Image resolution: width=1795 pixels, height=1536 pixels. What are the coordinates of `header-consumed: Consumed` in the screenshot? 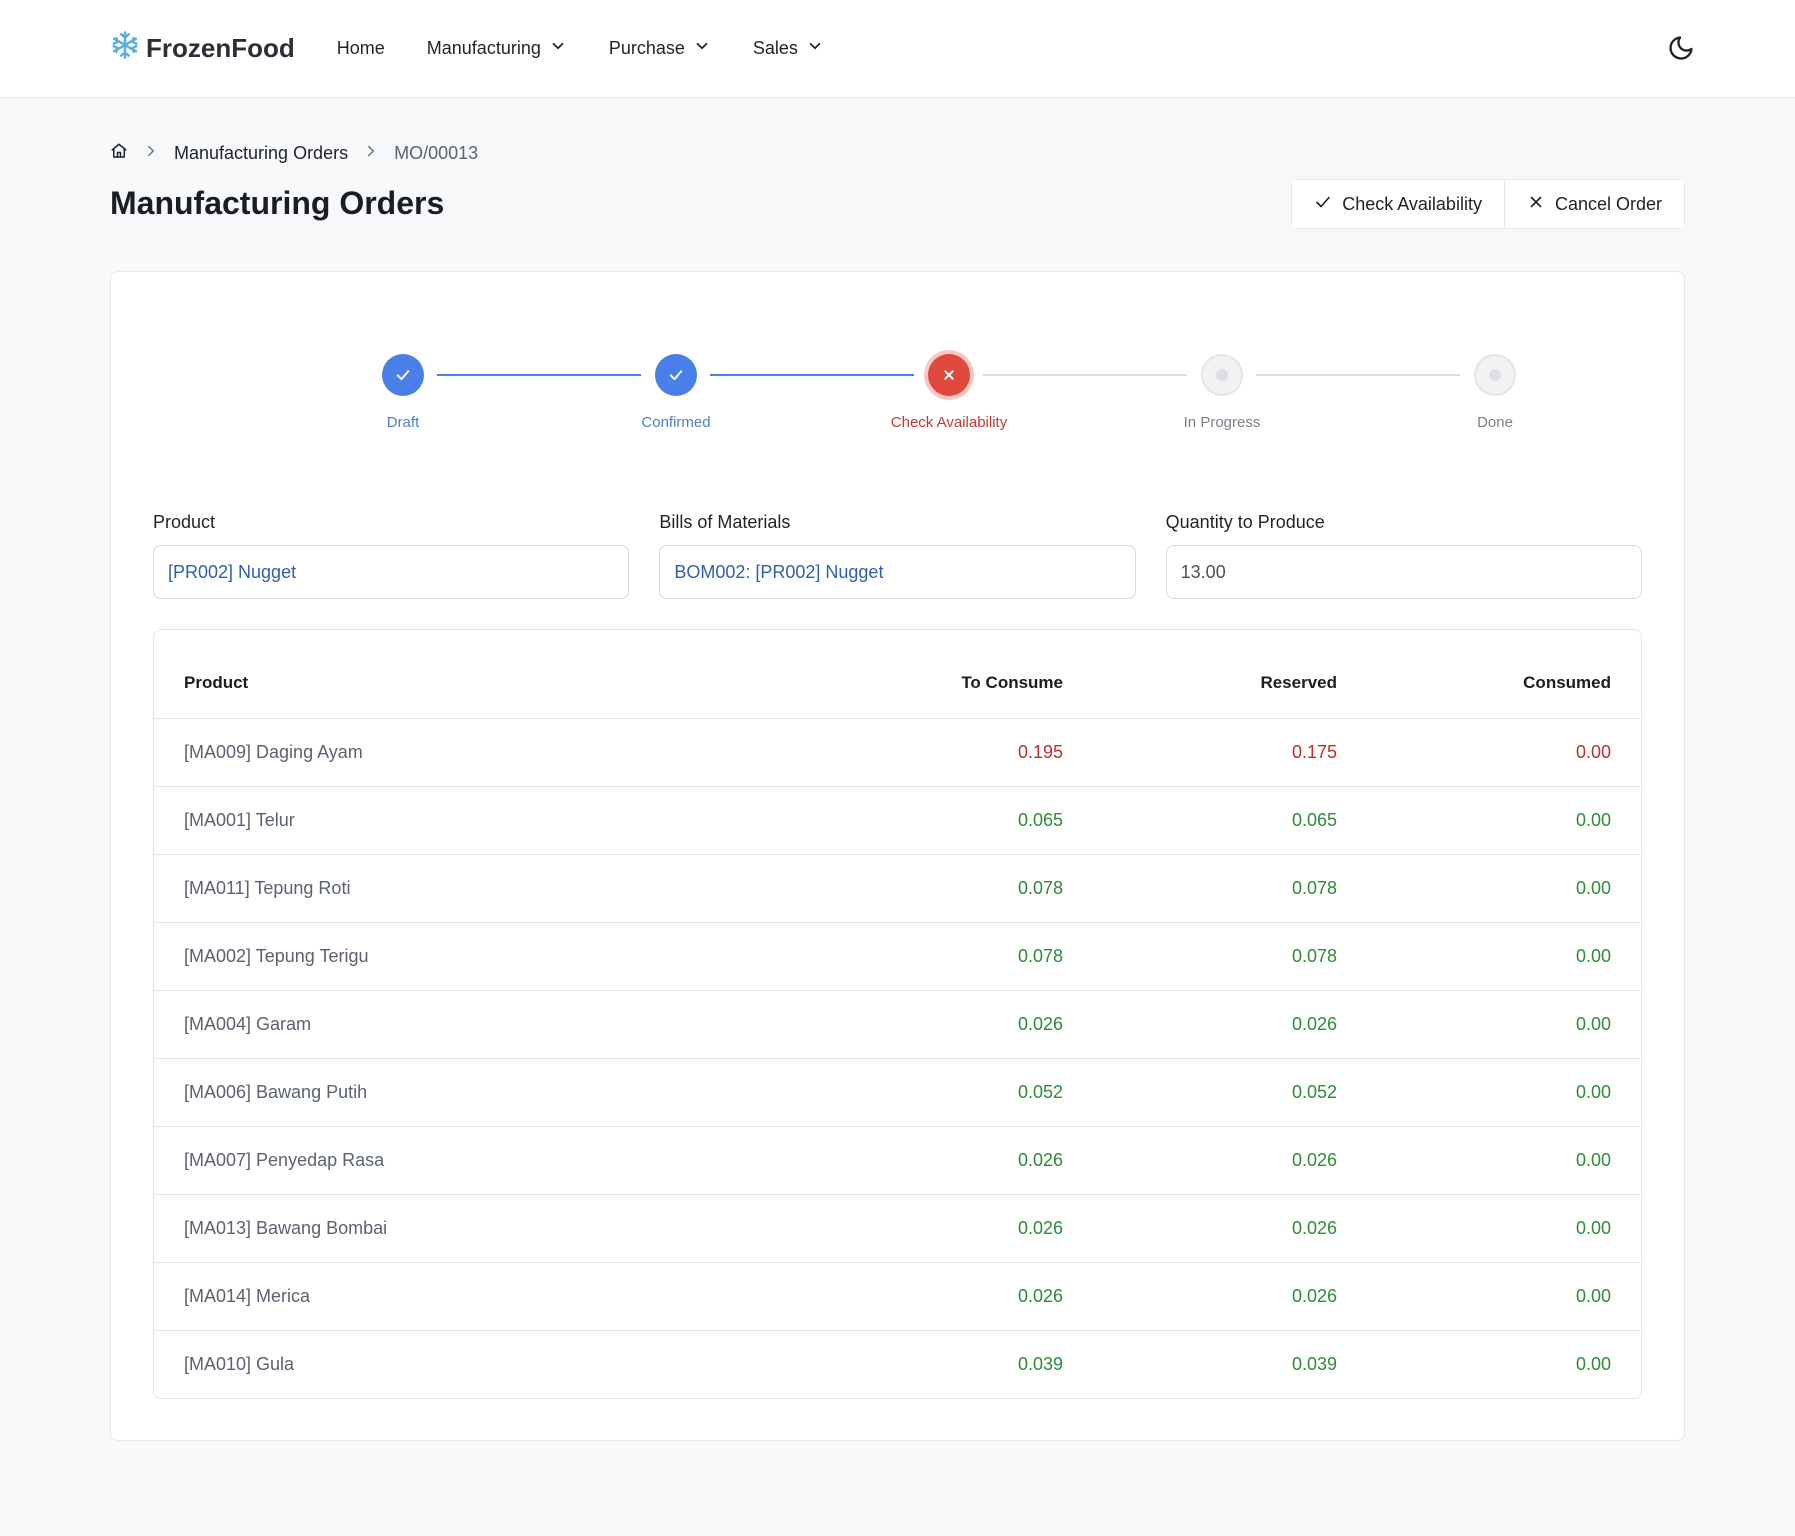 It's located at (1504, 674).